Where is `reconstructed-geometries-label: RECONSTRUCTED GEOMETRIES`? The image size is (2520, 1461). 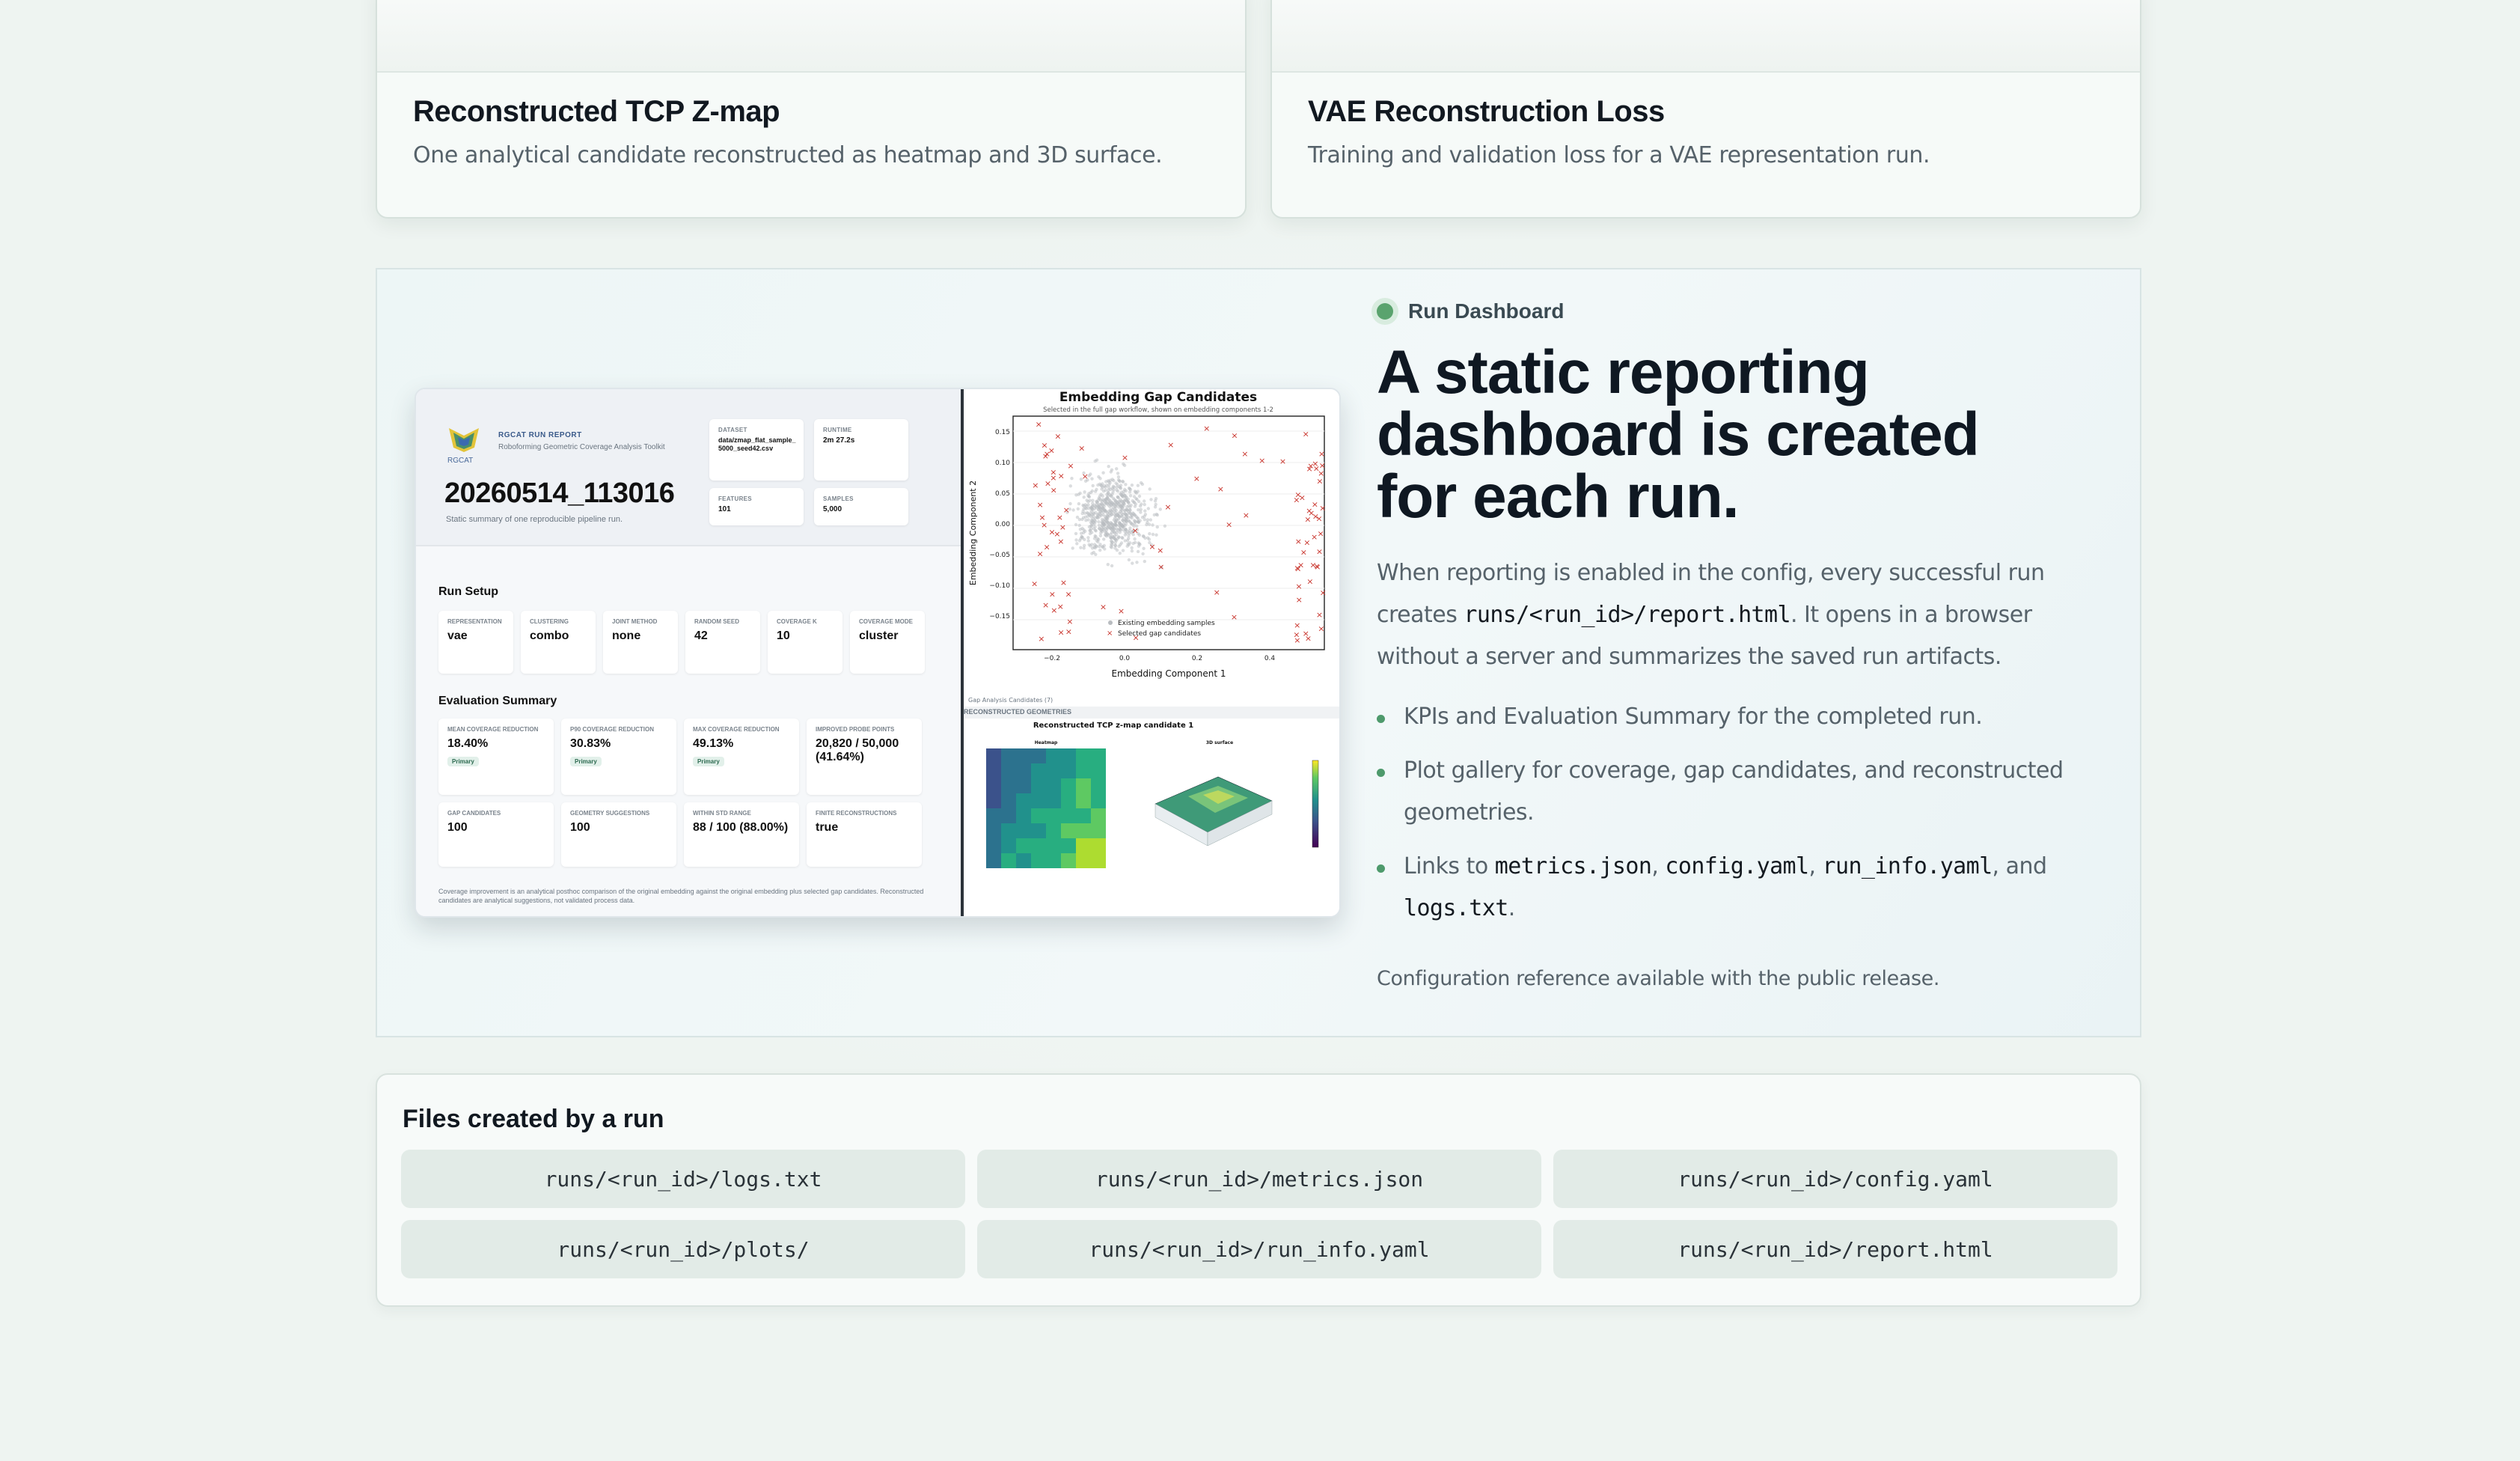 reconstructed-geometries-label: RECONSTRUCTED GEOMETRIES is located at coordinates (1018, 712).